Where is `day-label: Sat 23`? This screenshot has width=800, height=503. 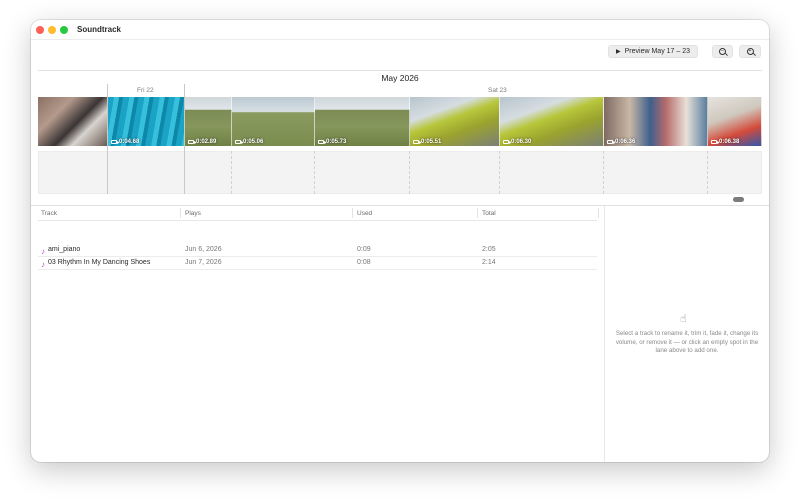 day-label: Sat 23 is located at coordinates (497, 90).